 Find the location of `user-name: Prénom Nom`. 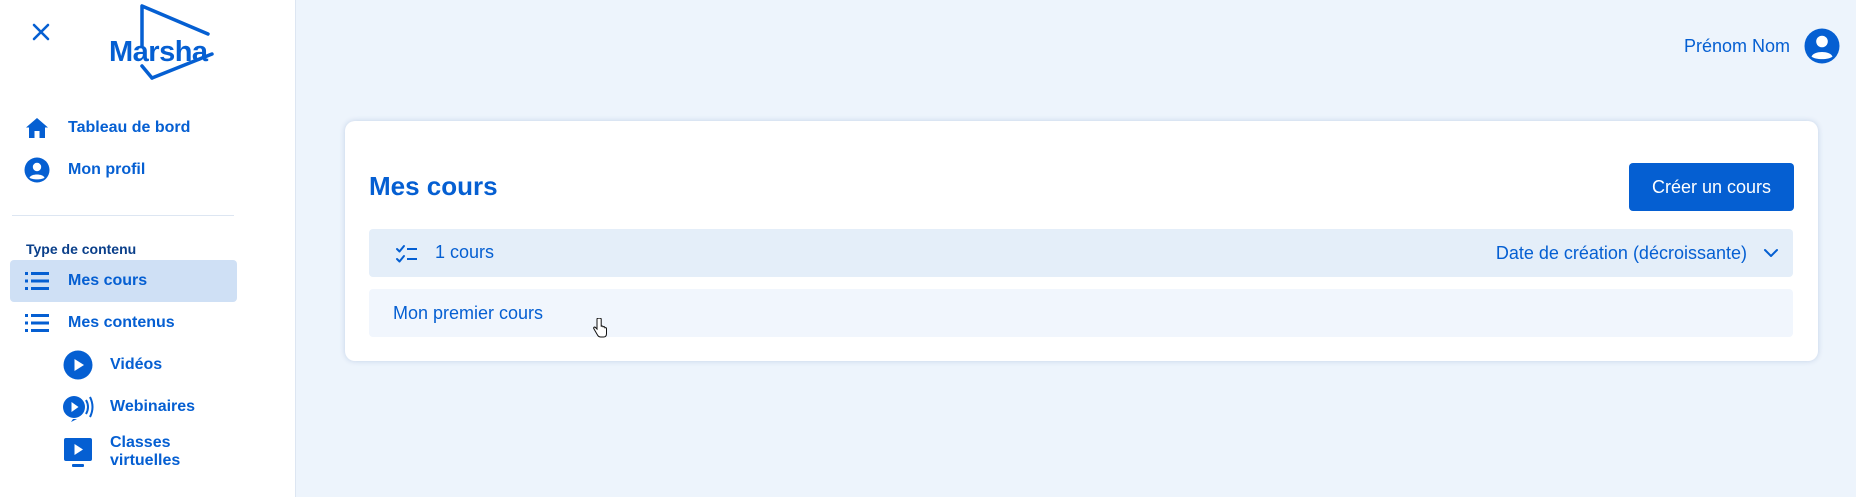

user-name: Prénom Nom is located at coordinates (1736, 45).